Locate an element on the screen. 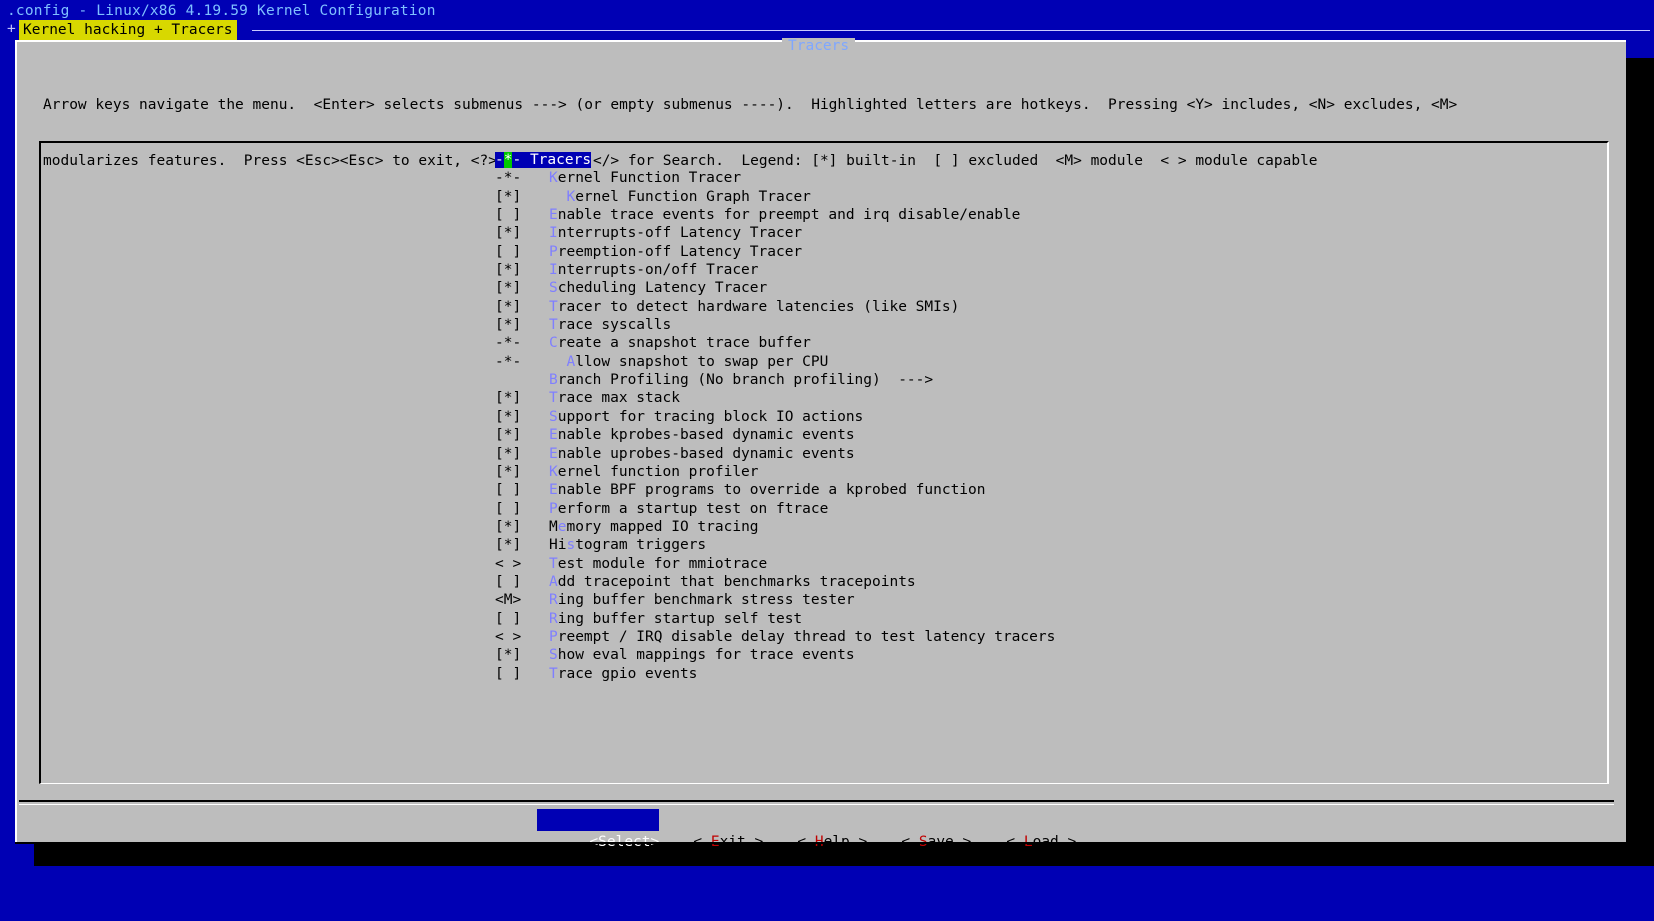 This screenshot has height=921, width=1654. menu-item: [ ] Preemption-off Latency Tracer is located at coordinates (775, 252).